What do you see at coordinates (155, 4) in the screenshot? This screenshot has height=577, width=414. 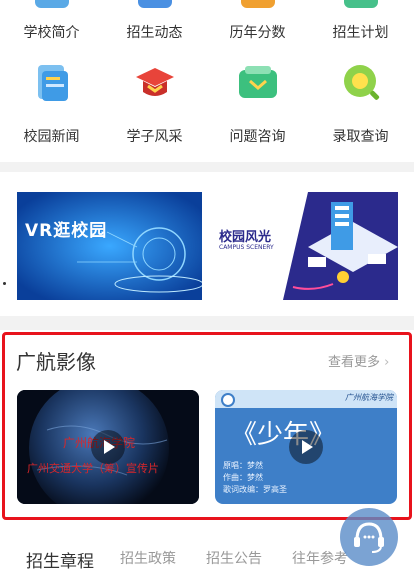 I see `admission-news-icon` at bounding box center [155, 4].